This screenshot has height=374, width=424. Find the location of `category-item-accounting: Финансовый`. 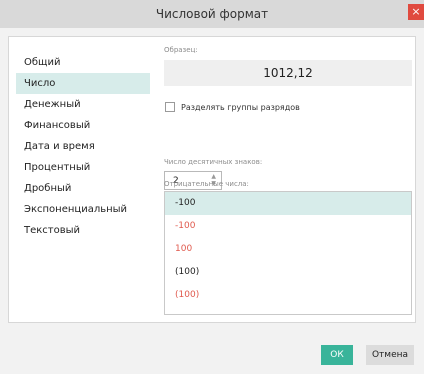

category-item-accounting: Финансовый is located at coordinates (83, 125).